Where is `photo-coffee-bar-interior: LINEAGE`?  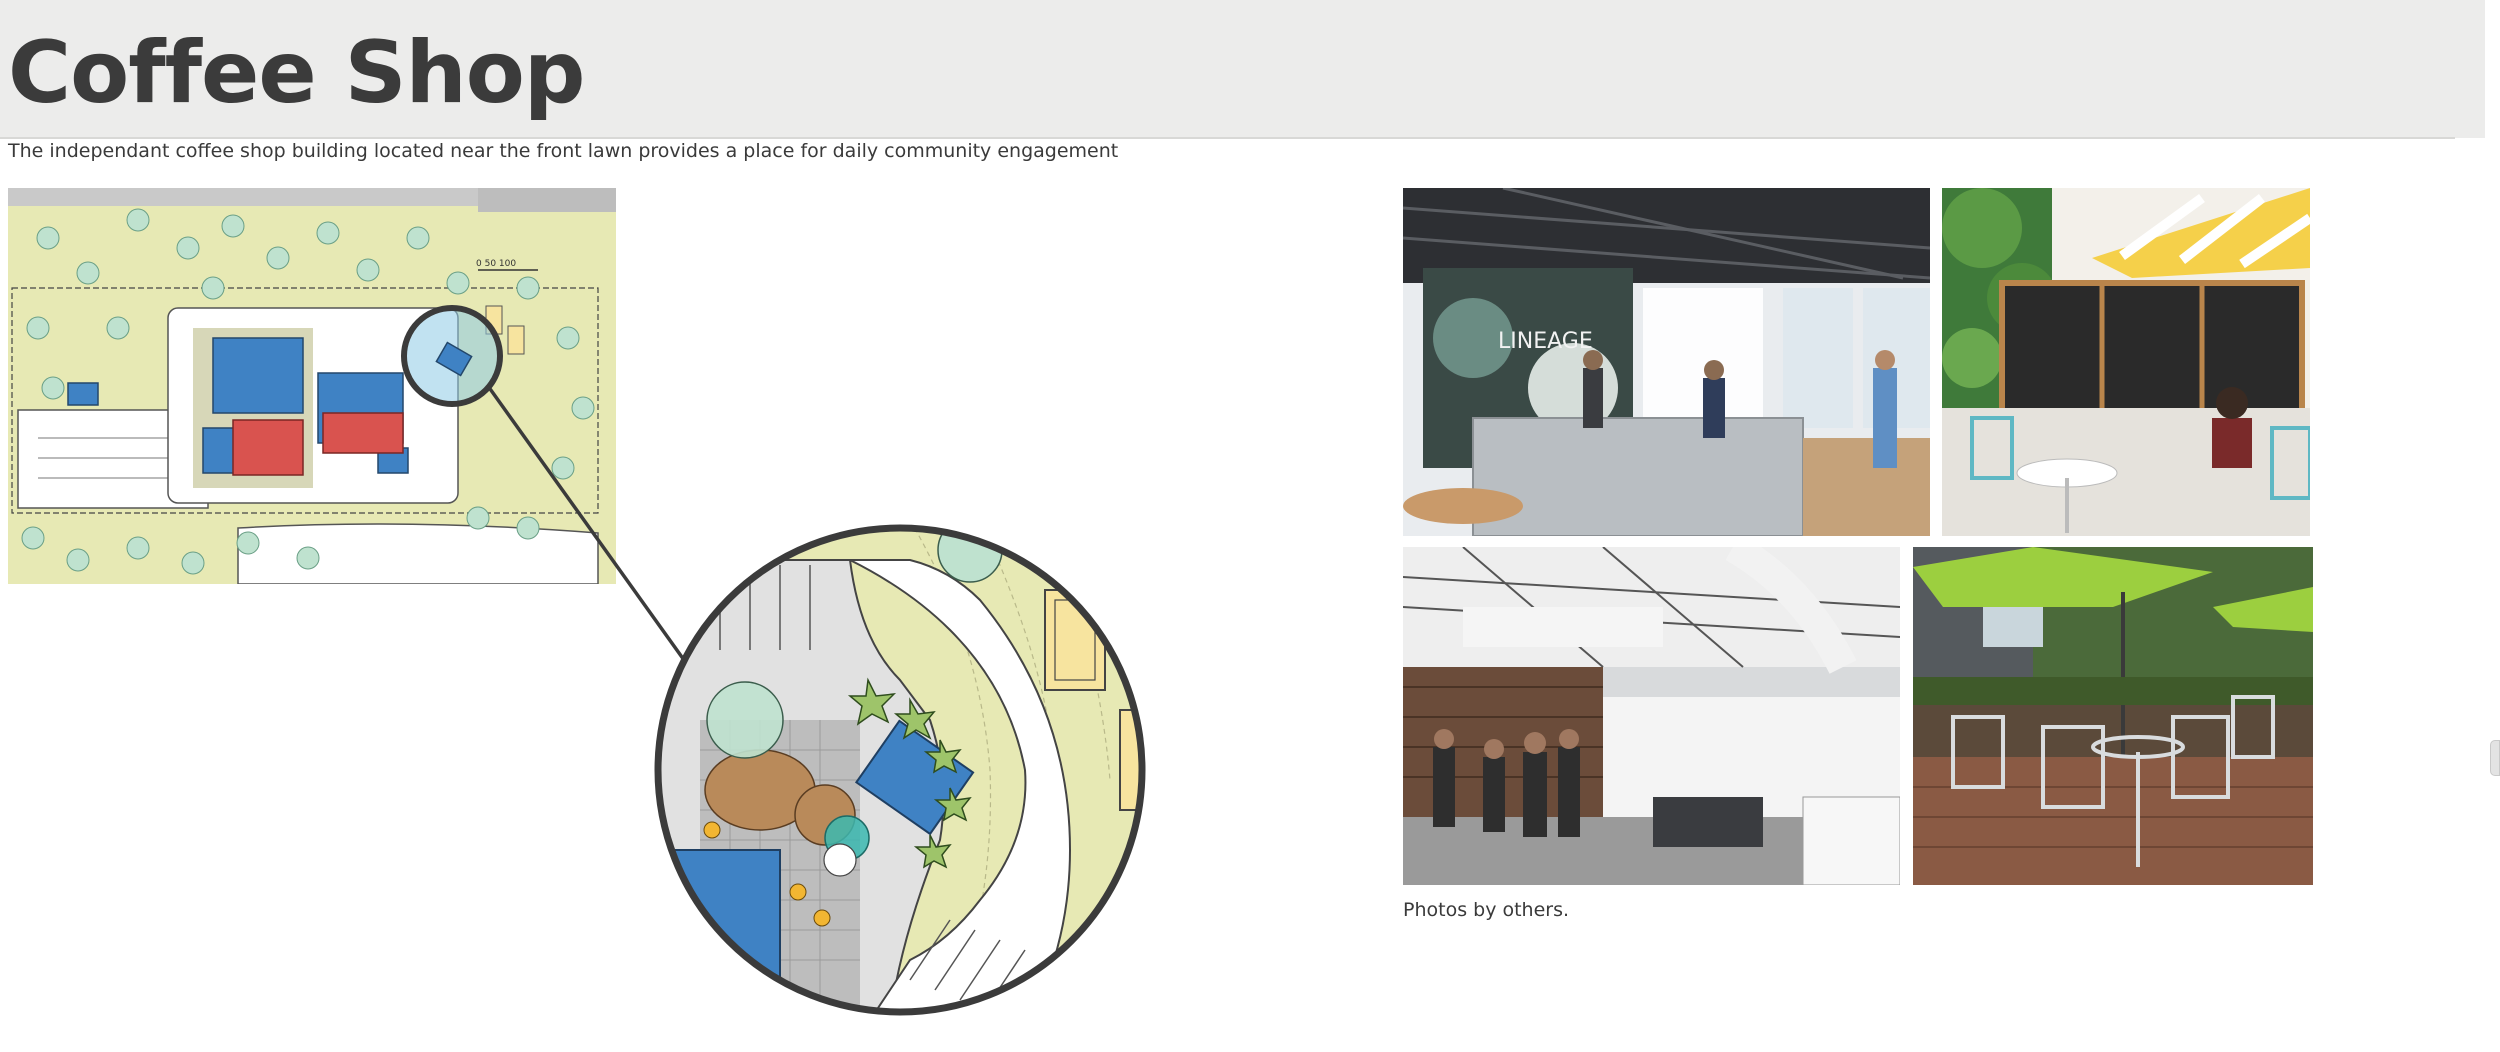 photo-coffee-bar-interior: LINEAGE is located at coordinates (1666, 362).